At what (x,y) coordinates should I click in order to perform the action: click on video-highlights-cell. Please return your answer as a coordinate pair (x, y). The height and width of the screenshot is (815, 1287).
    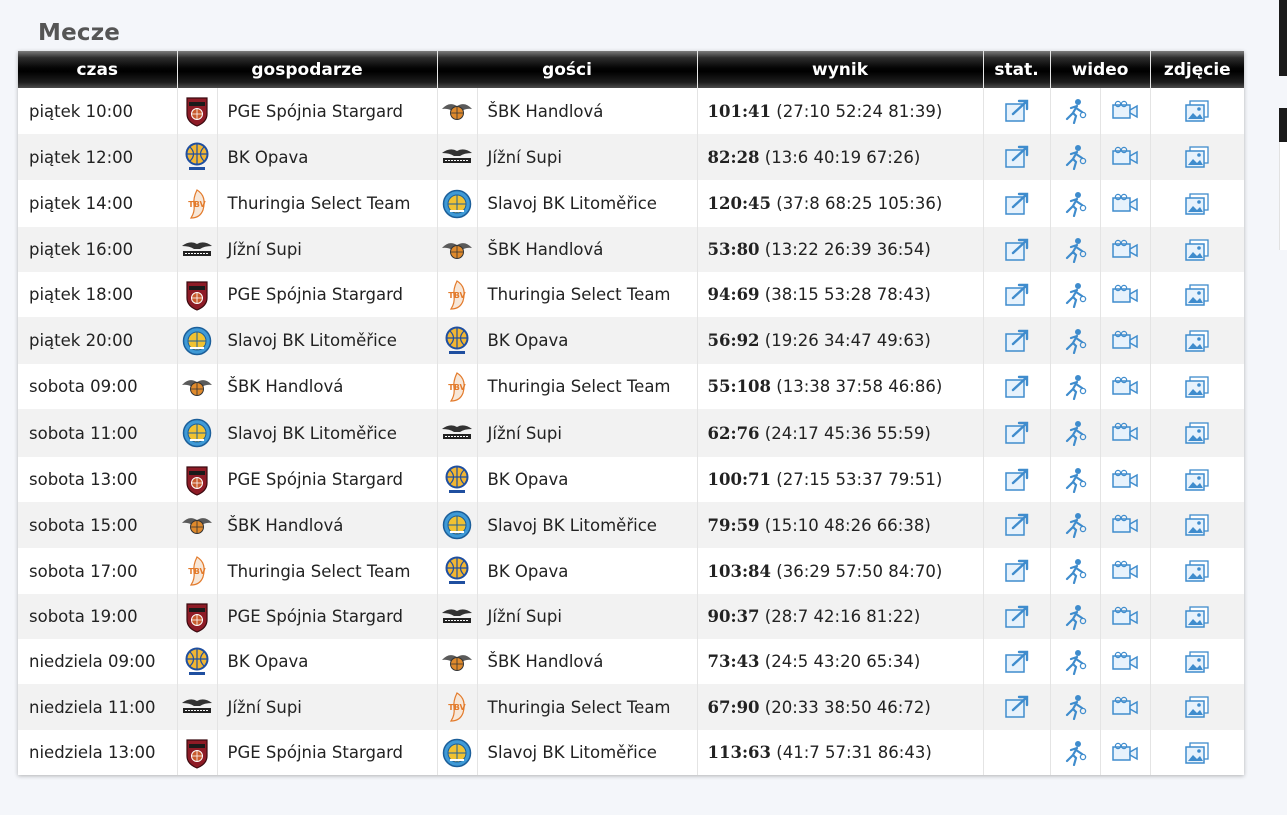
    Looking at the image, I should click on (1075, 111).